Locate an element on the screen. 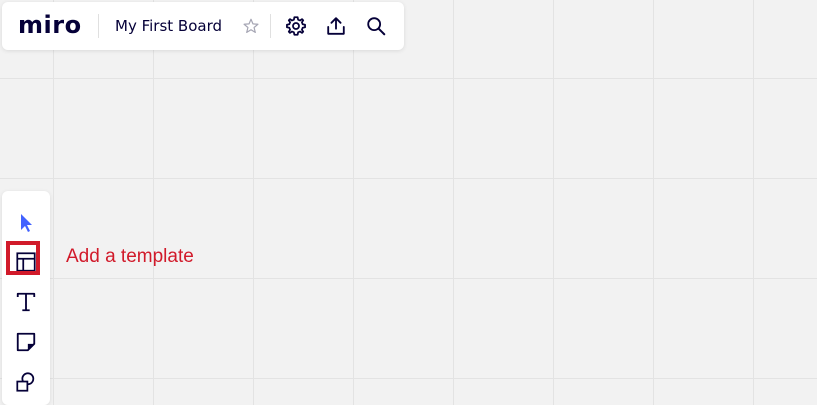 This screenshot has height=405, width=817. search-icon is located at coordinates (376, 26).